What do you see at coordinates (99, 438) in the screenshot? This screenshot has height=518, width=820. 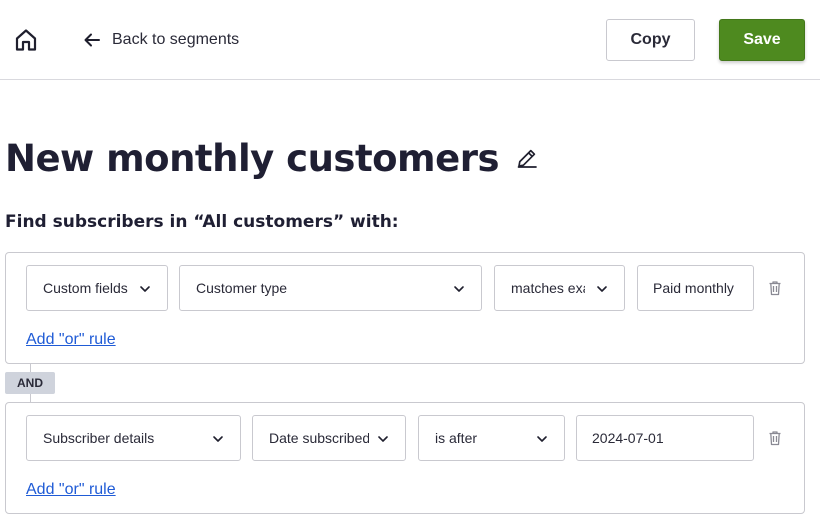 I see `field-category-value: Subscriber details` at bounding box center [99, 438].